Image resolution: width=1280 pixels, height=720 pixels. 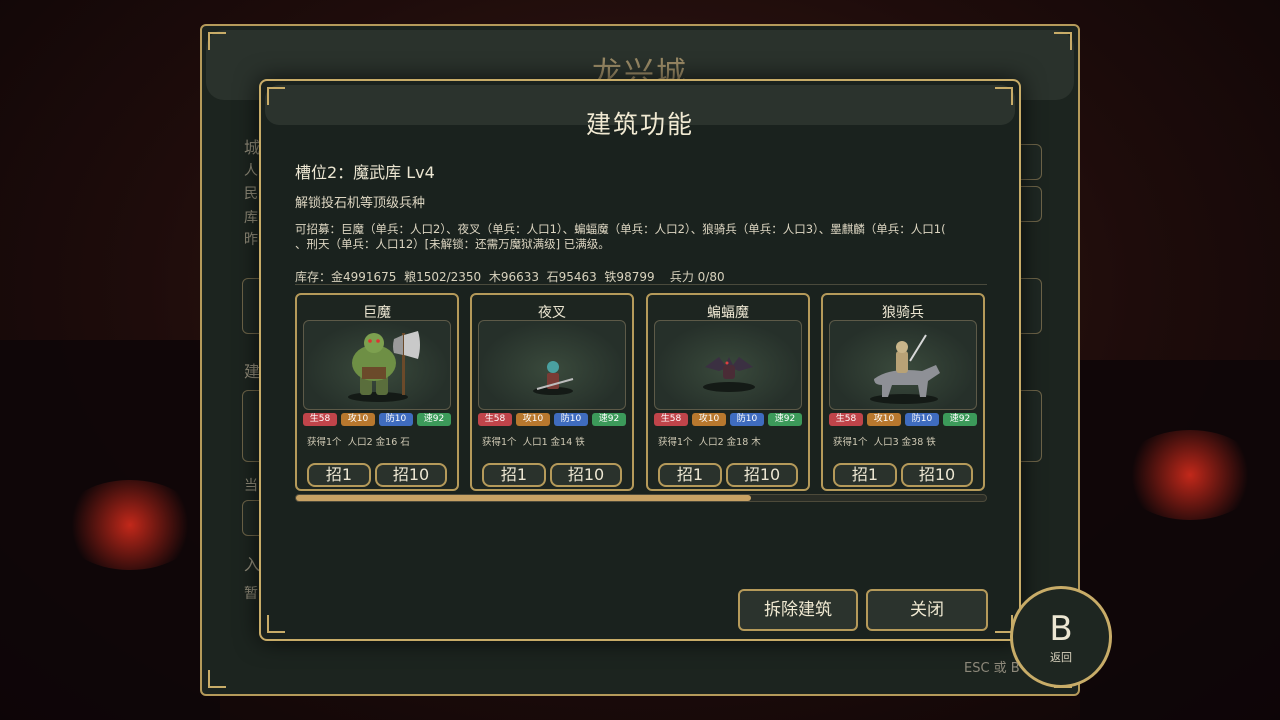 What do you see at coordinates (365, 172) in the screenshot?
I see `slot-title: 槽位2：魔武库 Lv4` at bounding box center [365, 172].